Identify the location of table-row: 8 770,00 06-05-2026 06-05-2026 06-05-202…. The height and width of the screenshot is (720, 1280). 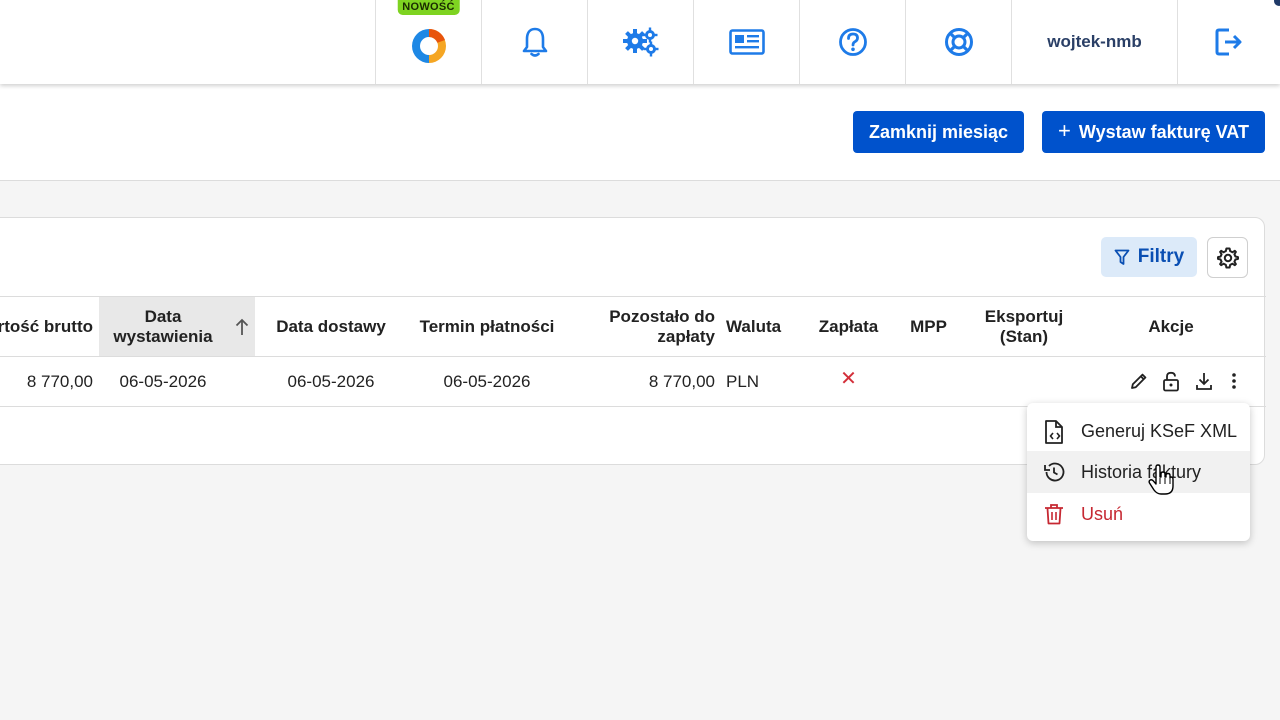
(633, 382).